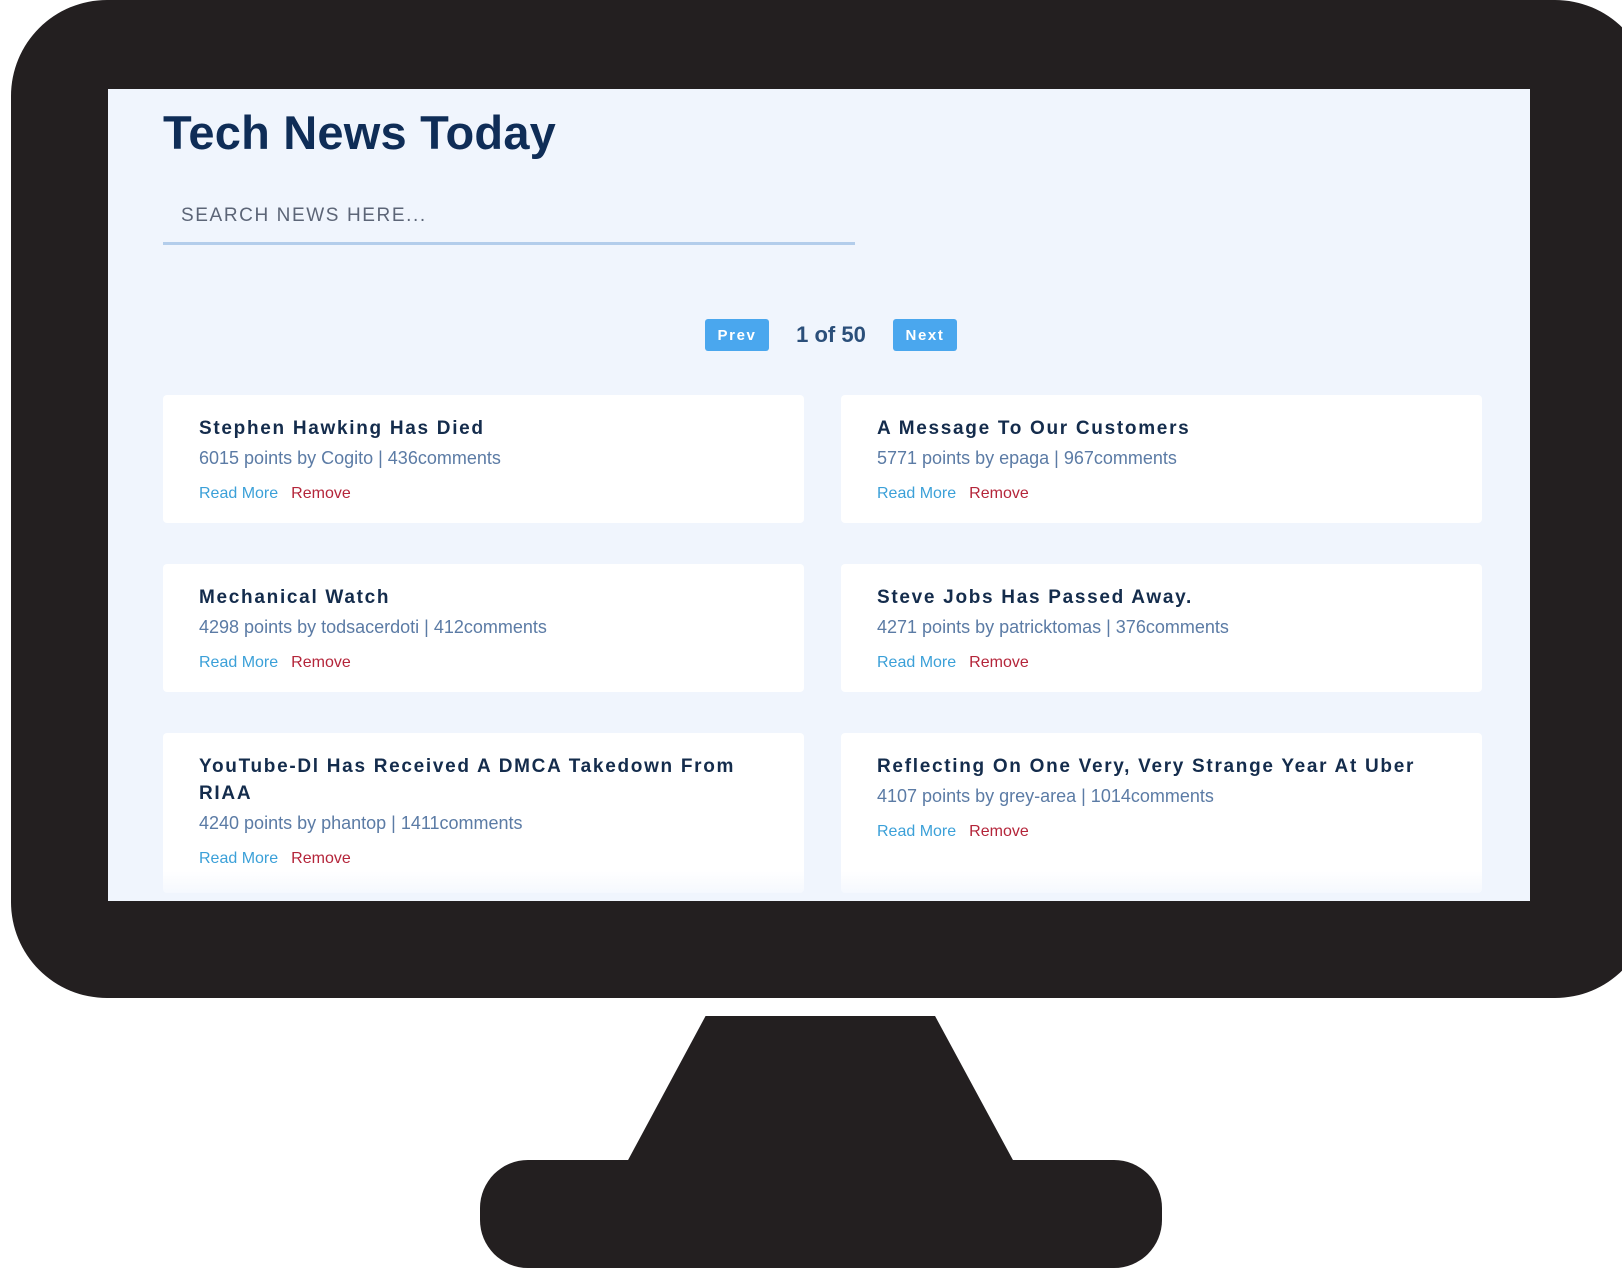 This screenshot has height=1276, width=1622. I want to click on pagination: Prev 1 of 50 Next, so click(831, 335).